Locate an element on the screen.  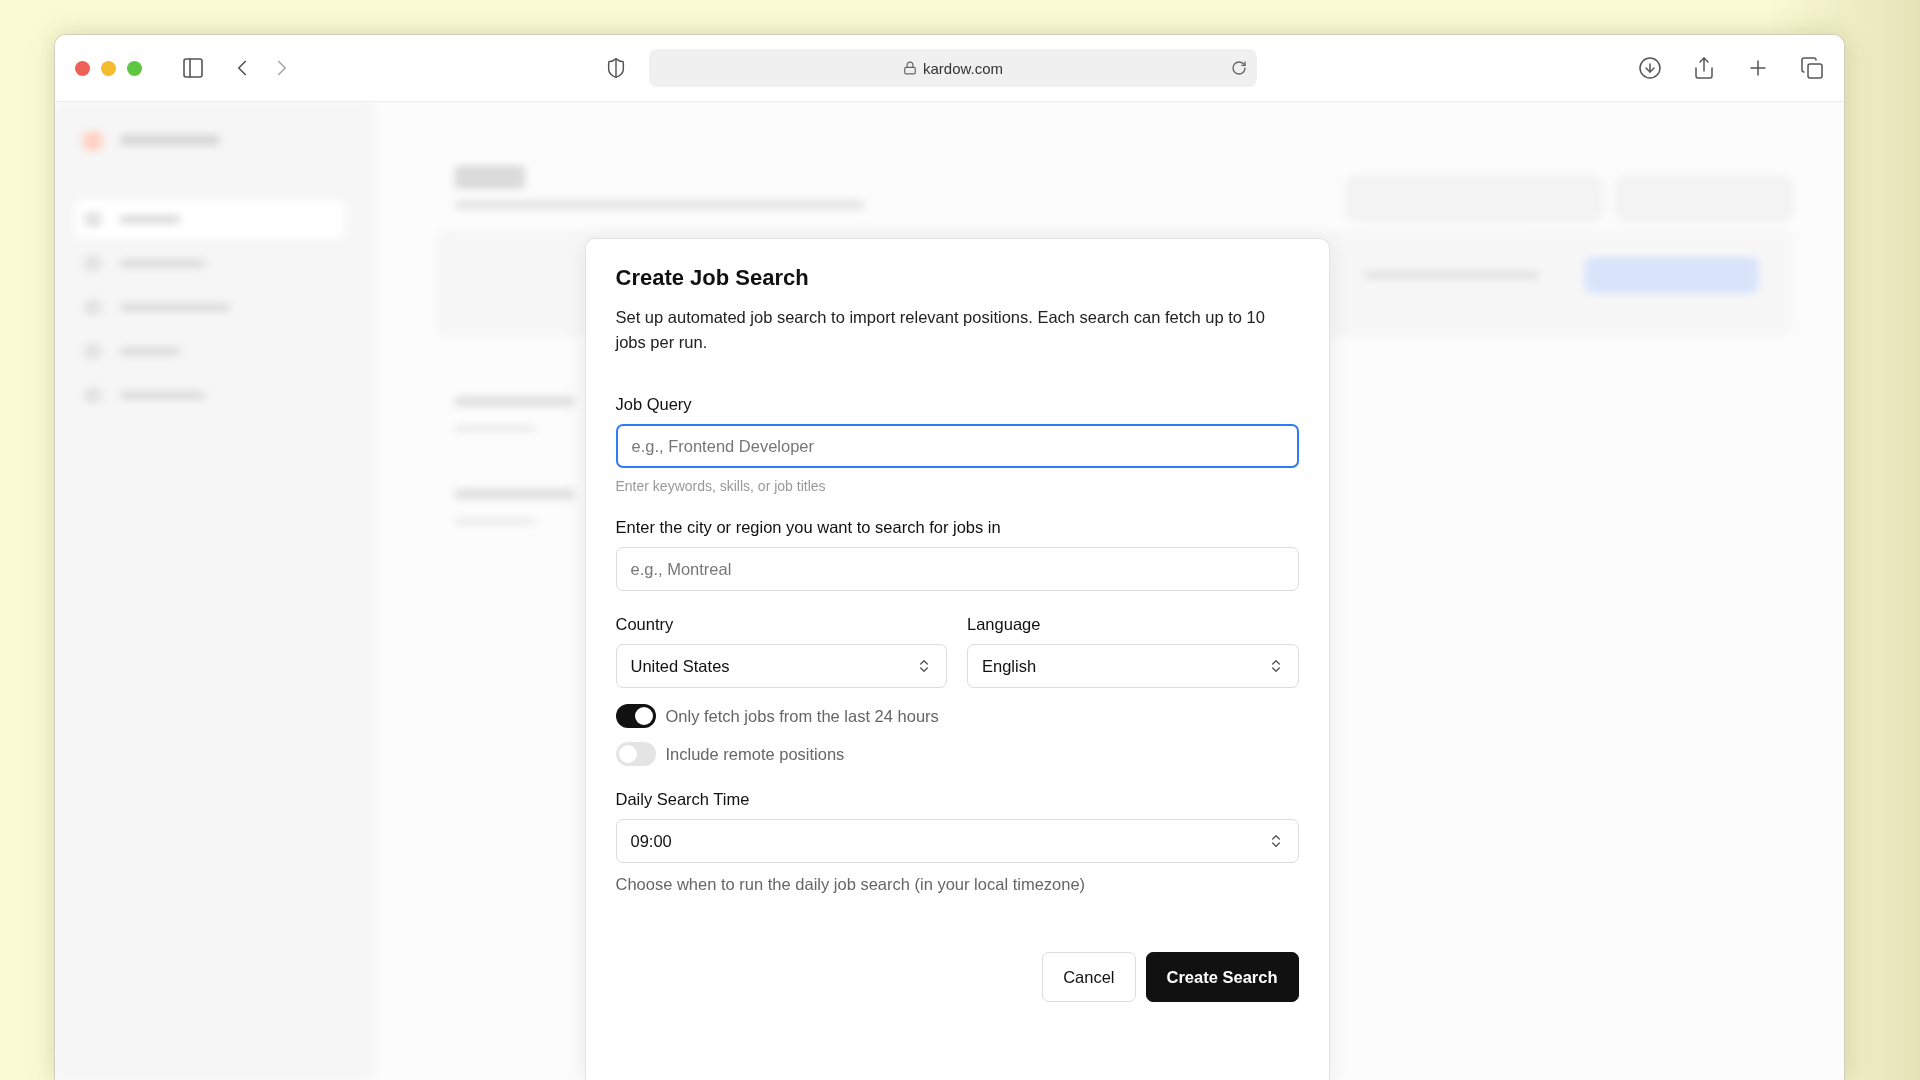
field-label: Job Query is located at coordinates (654, 404).